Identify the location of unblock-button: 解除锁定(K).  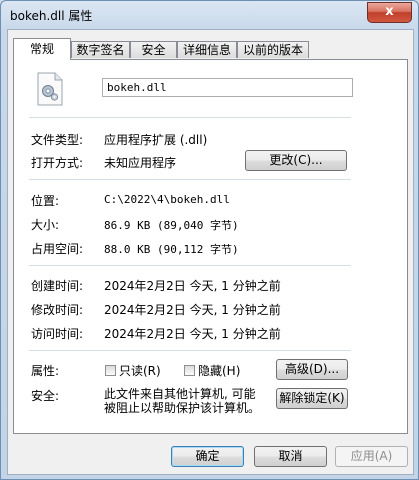
(312, 398).